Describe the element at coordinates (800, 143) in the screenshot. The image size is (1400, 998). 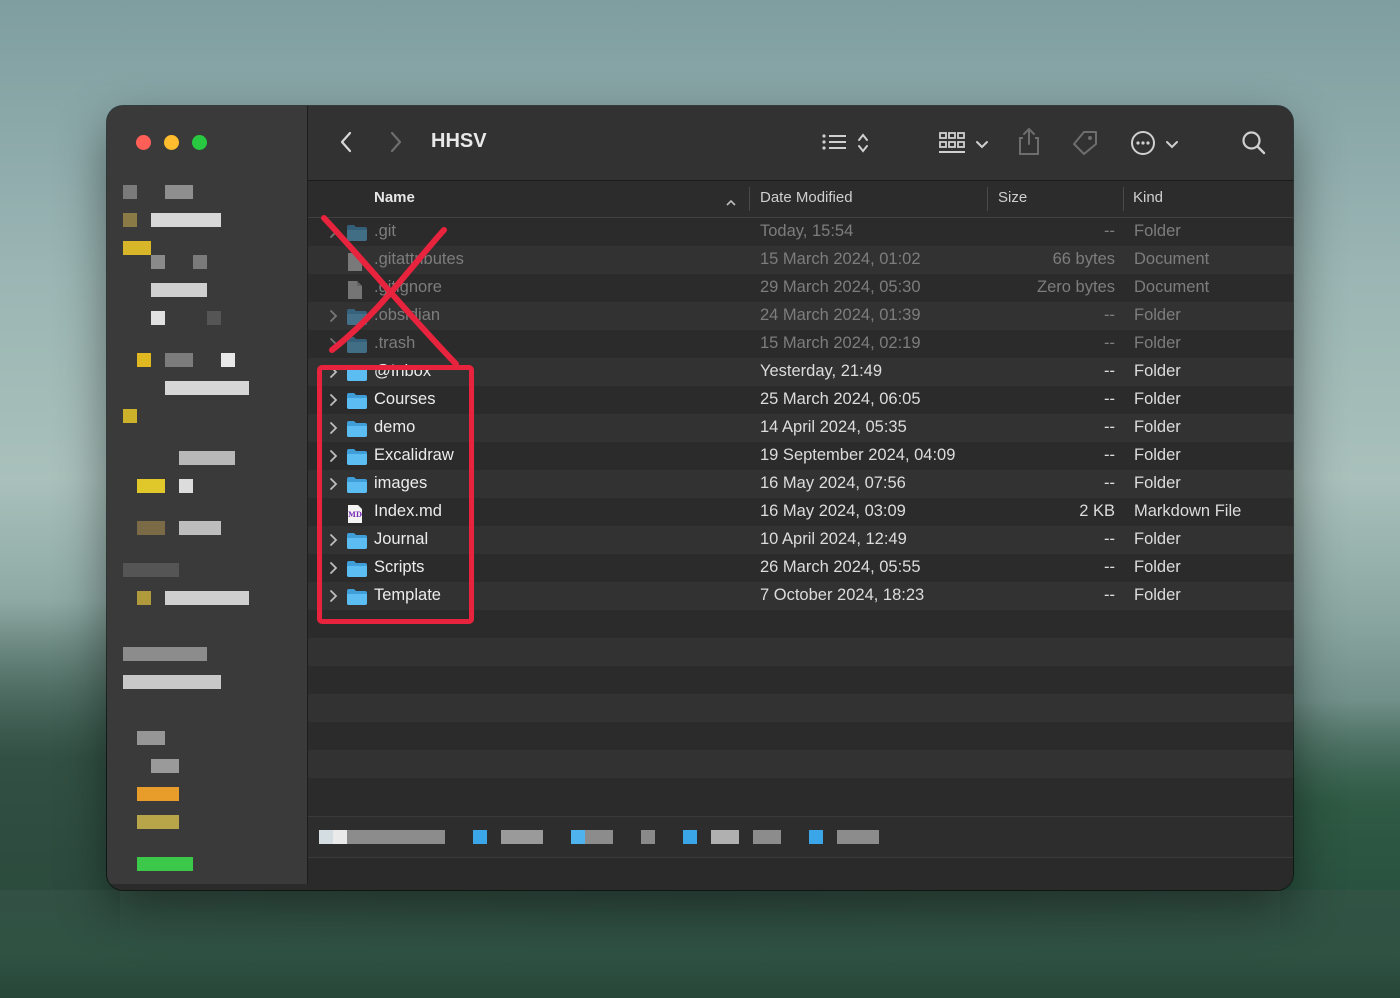
I see `toolbar: HHSV` at that location.